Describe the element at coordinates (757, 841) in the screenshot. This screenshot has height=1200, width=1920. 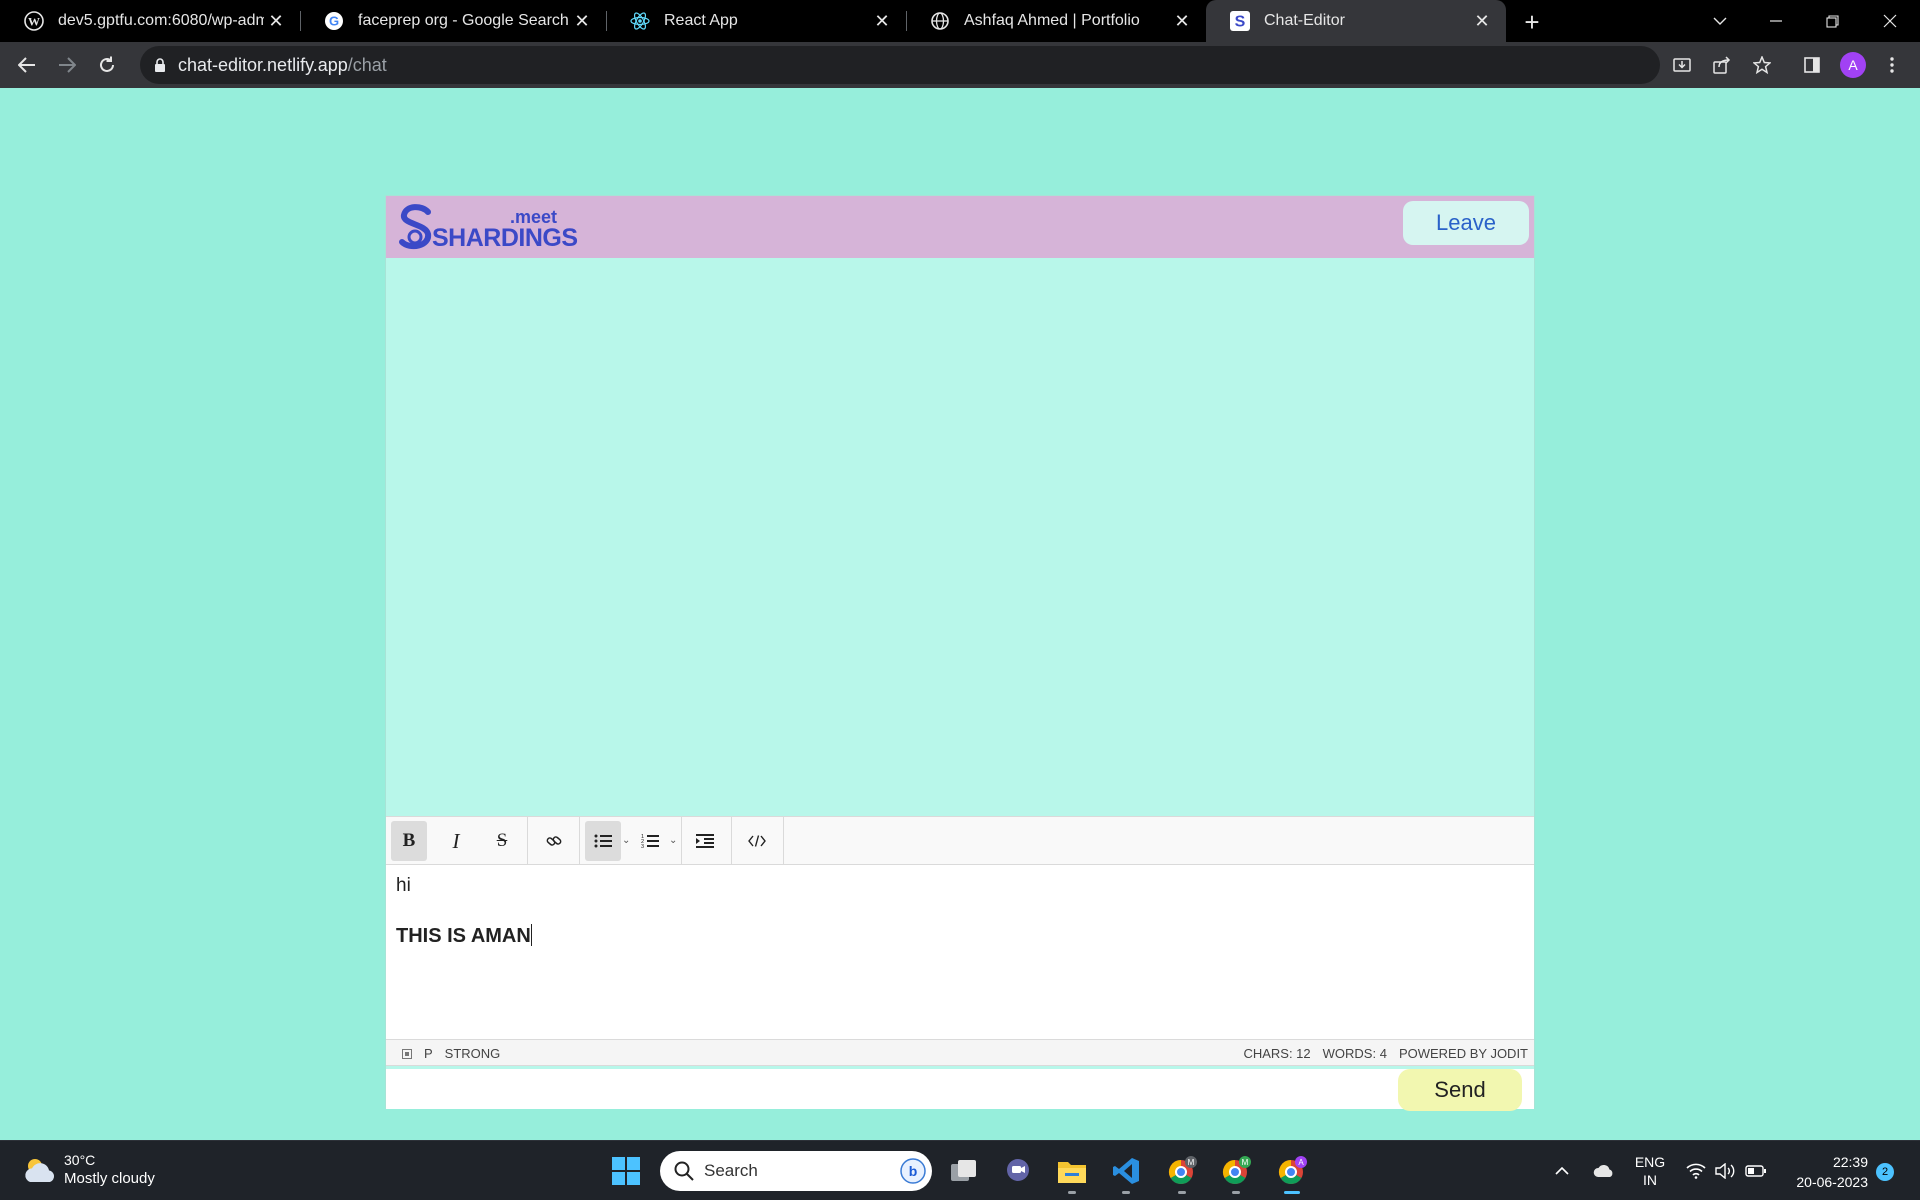
I see `source-code-icon` at that location.